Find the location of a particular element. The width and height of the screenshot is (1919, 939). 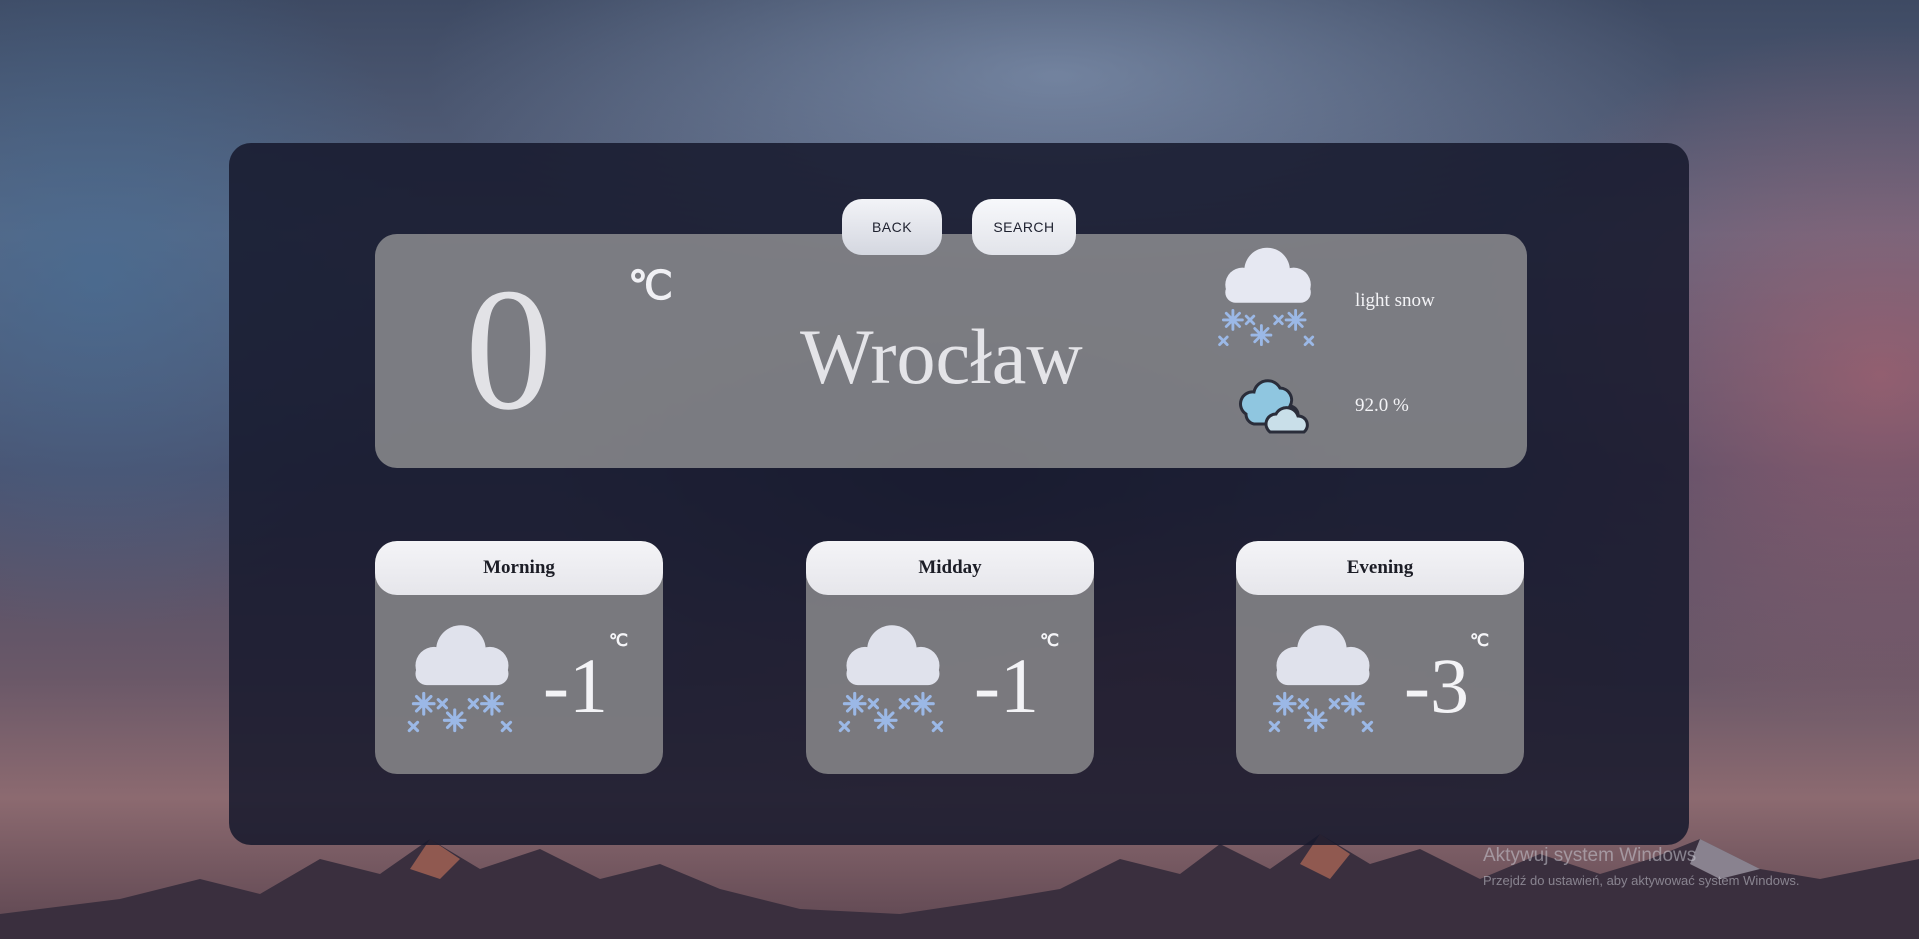

forecast-temperature: -3 is located at coordinates (1436, 685).